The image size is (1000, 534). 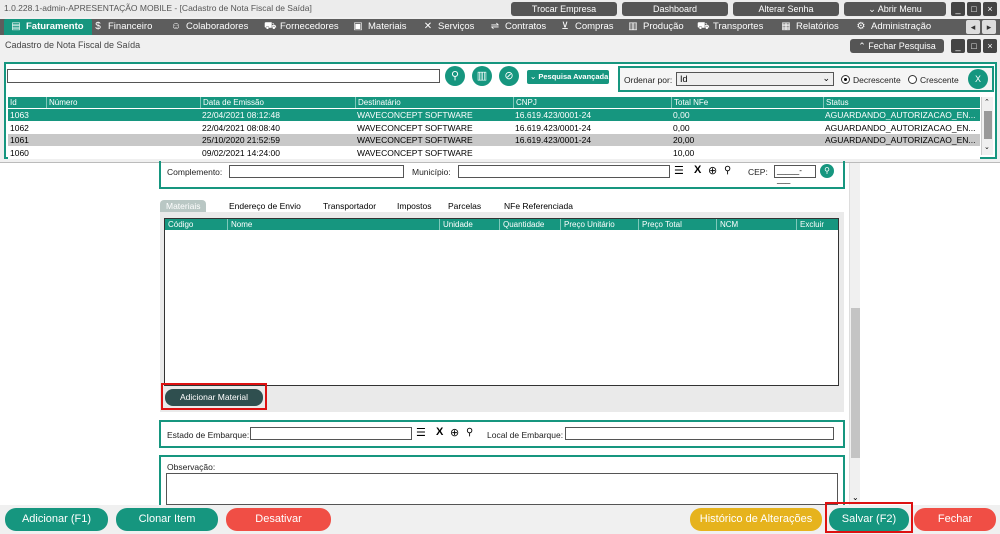 What do you see at coordinates (482, 76) in the screenshot?
I see `columns-icon: ▥` at bounding box center [482, 76].